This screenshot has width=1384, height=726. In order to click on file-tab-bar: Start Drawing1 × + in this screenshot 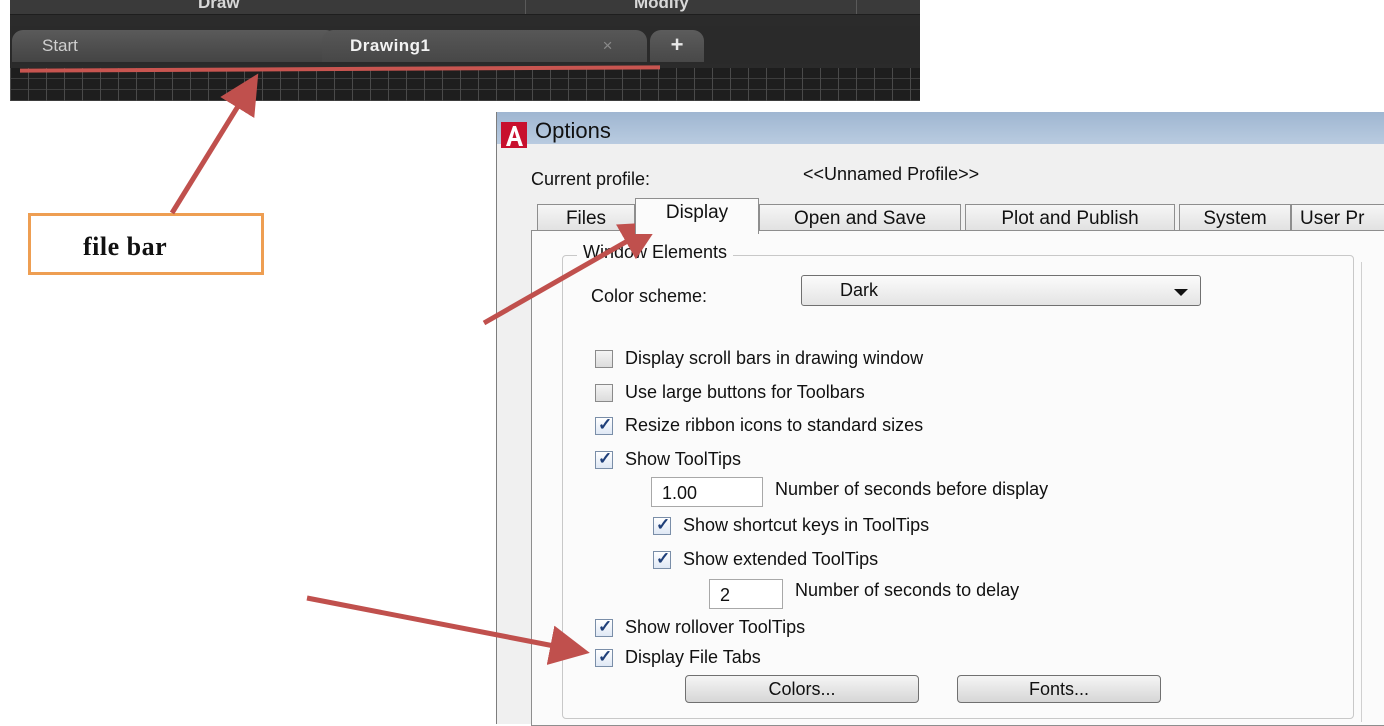, I will do `click(465, 45)`.